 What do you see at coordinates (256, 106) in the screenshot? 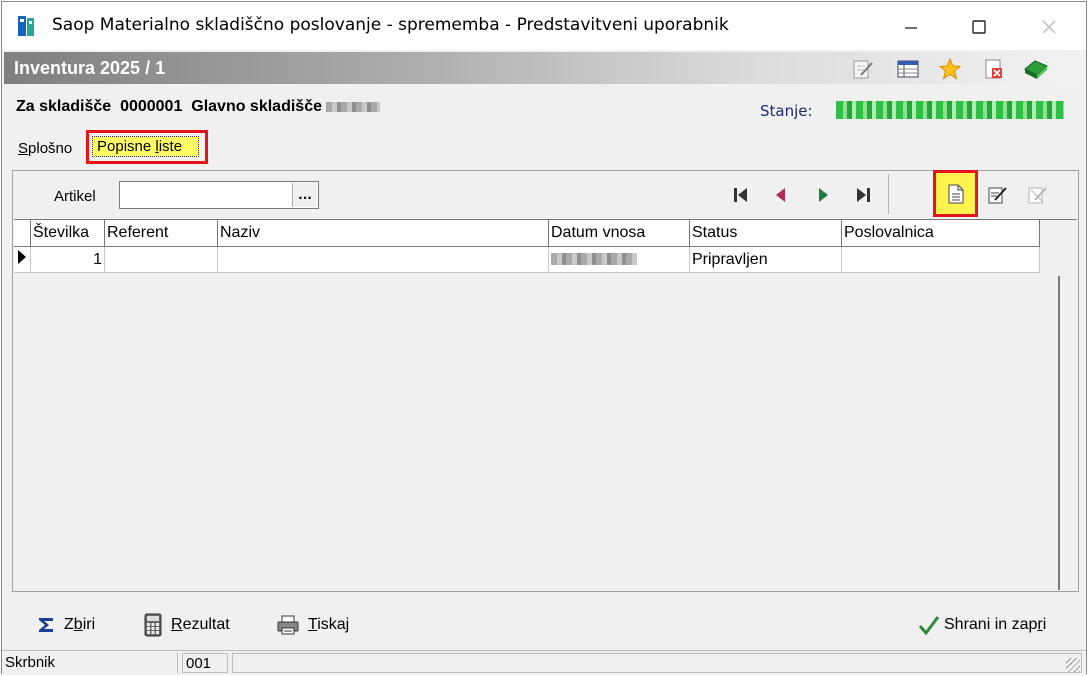
I see `warehouse-name: Glavno skladišče` at bounding box center [256, 106].